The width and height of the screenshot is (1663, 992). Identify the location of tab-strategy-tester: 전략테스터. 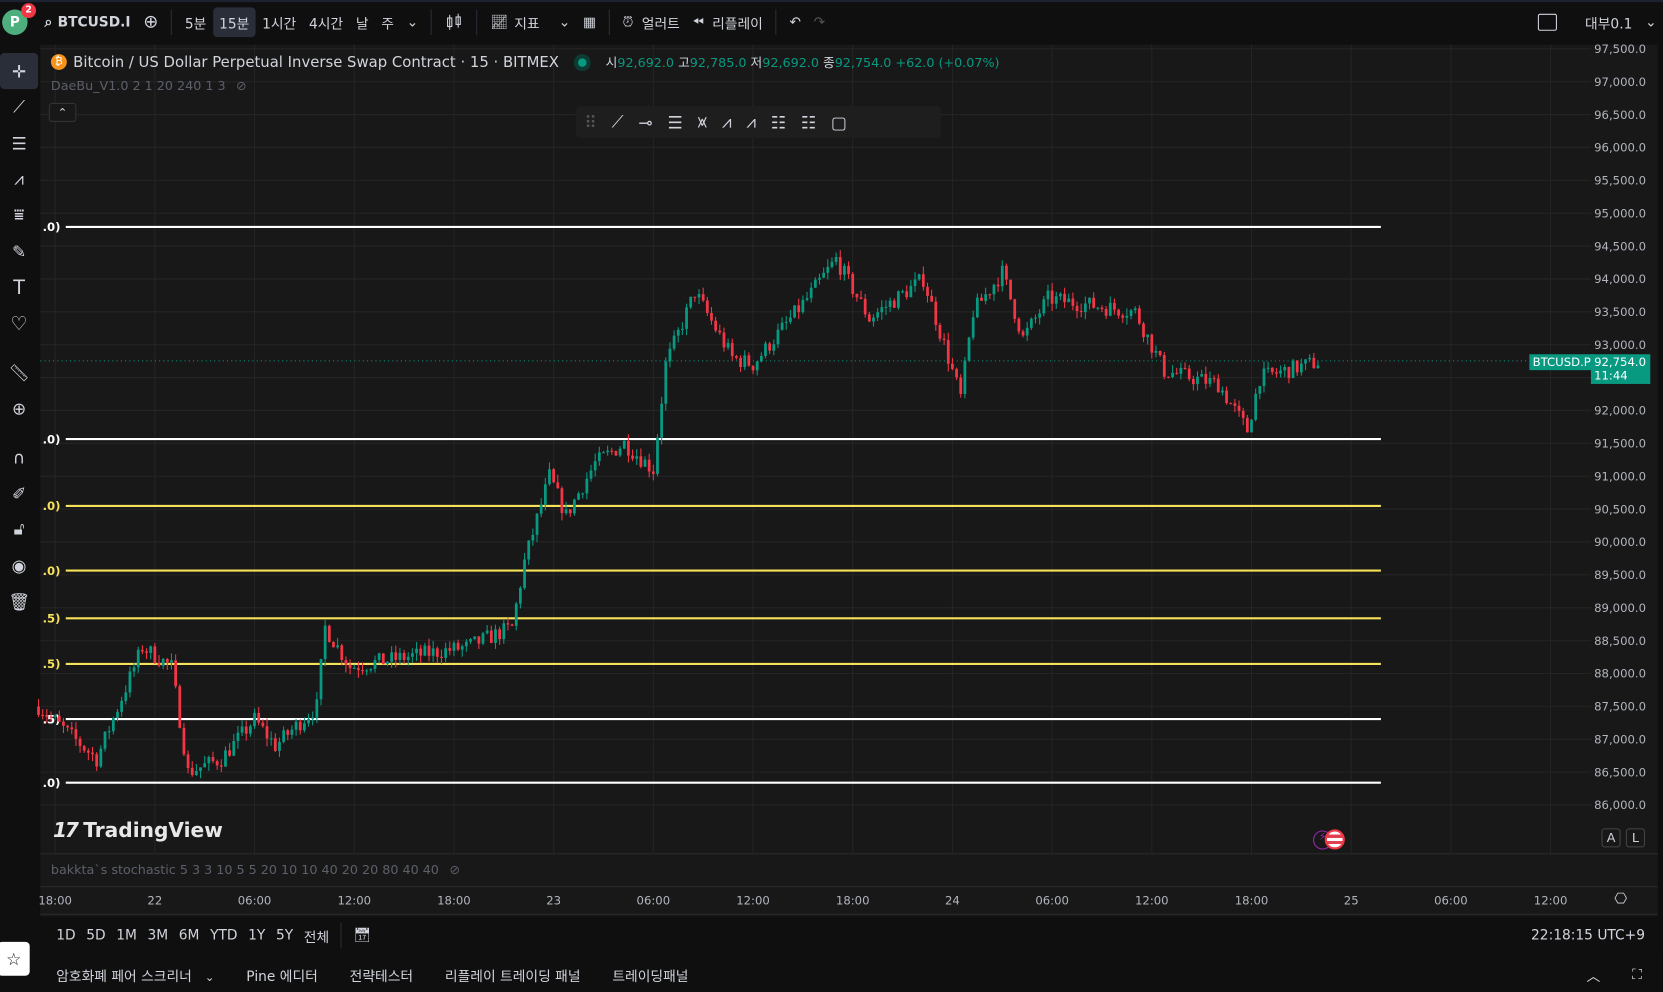
(381, 975).